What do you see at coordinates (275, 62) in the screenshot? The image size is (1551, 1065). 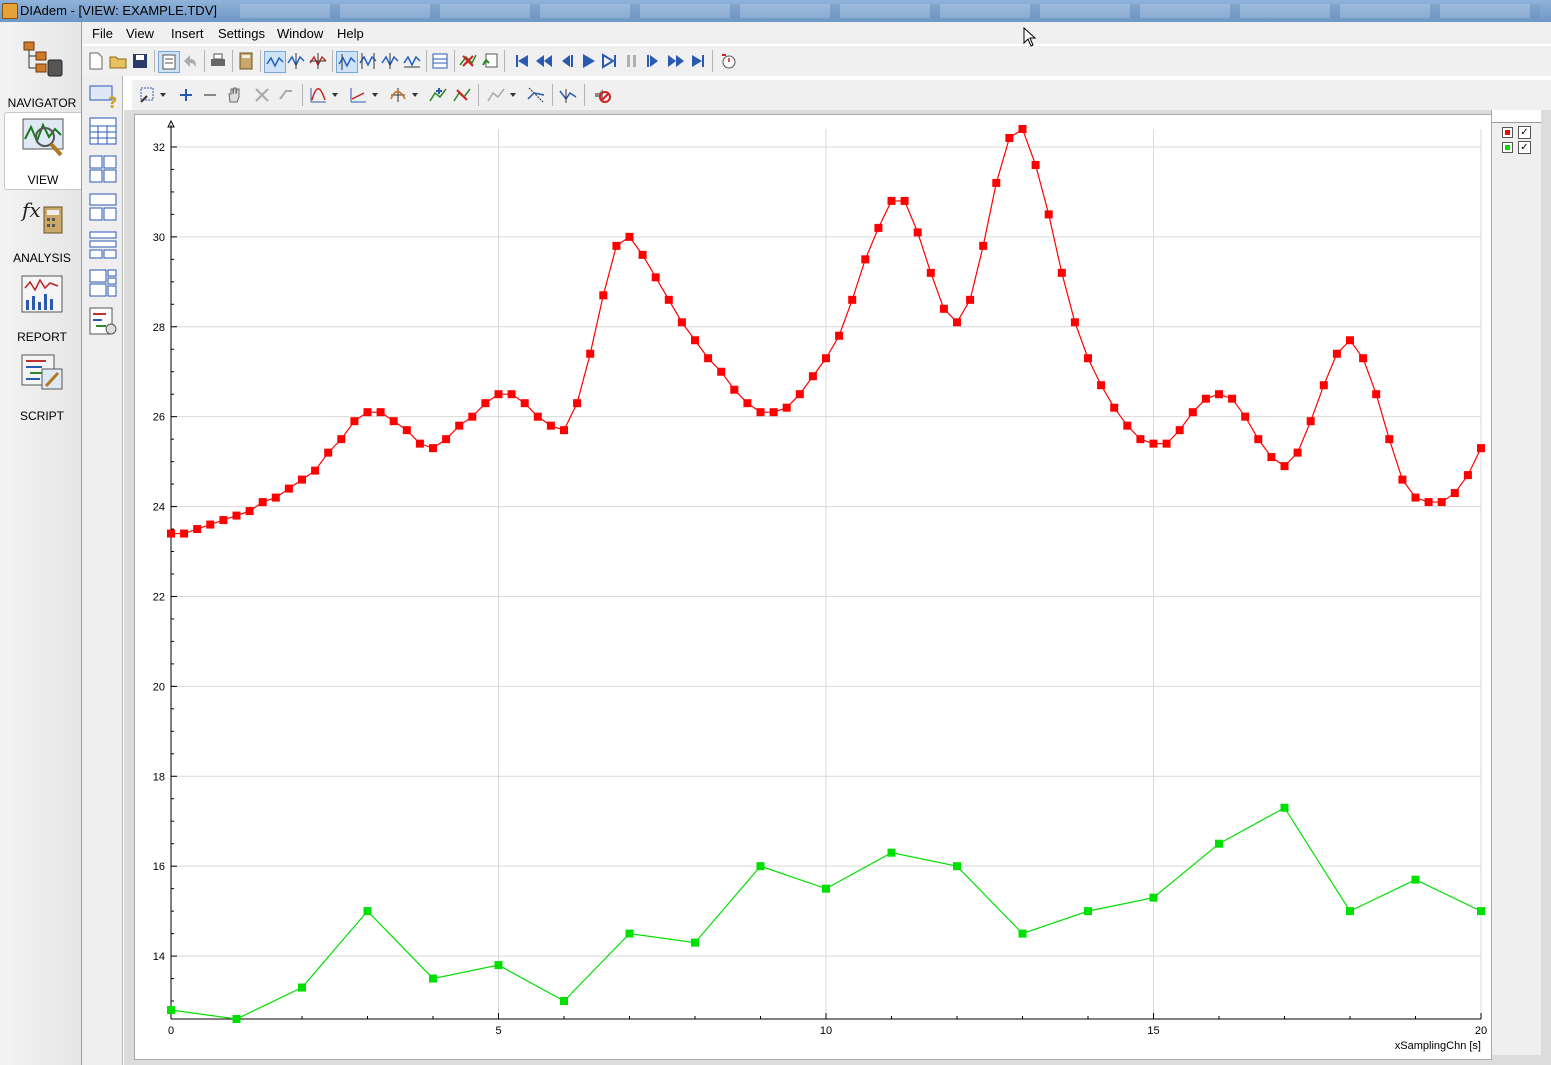 I see `cursor-mode-icon` at bounding box center [275, 62].